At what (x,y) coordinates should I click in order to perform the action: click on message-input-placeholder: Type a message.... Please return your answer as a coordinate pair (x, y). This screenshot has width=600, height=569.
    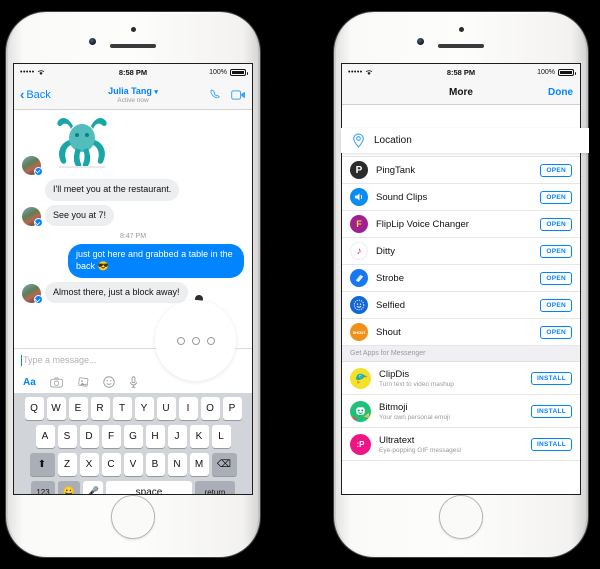
    Looking at the image, I should click on (60, 360).